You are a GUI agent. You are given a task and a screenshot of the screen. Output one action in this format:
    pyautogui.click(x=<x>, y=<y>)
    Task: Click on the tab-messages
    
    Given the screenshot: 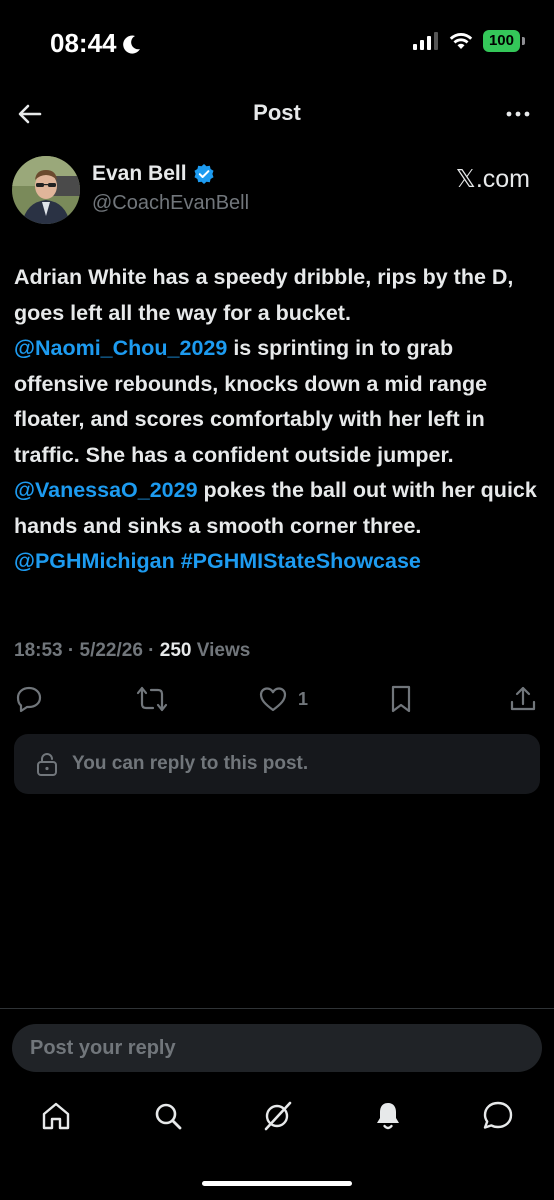 What is the action you would take?
    pyautogui.click(x=498, y=1116)
    